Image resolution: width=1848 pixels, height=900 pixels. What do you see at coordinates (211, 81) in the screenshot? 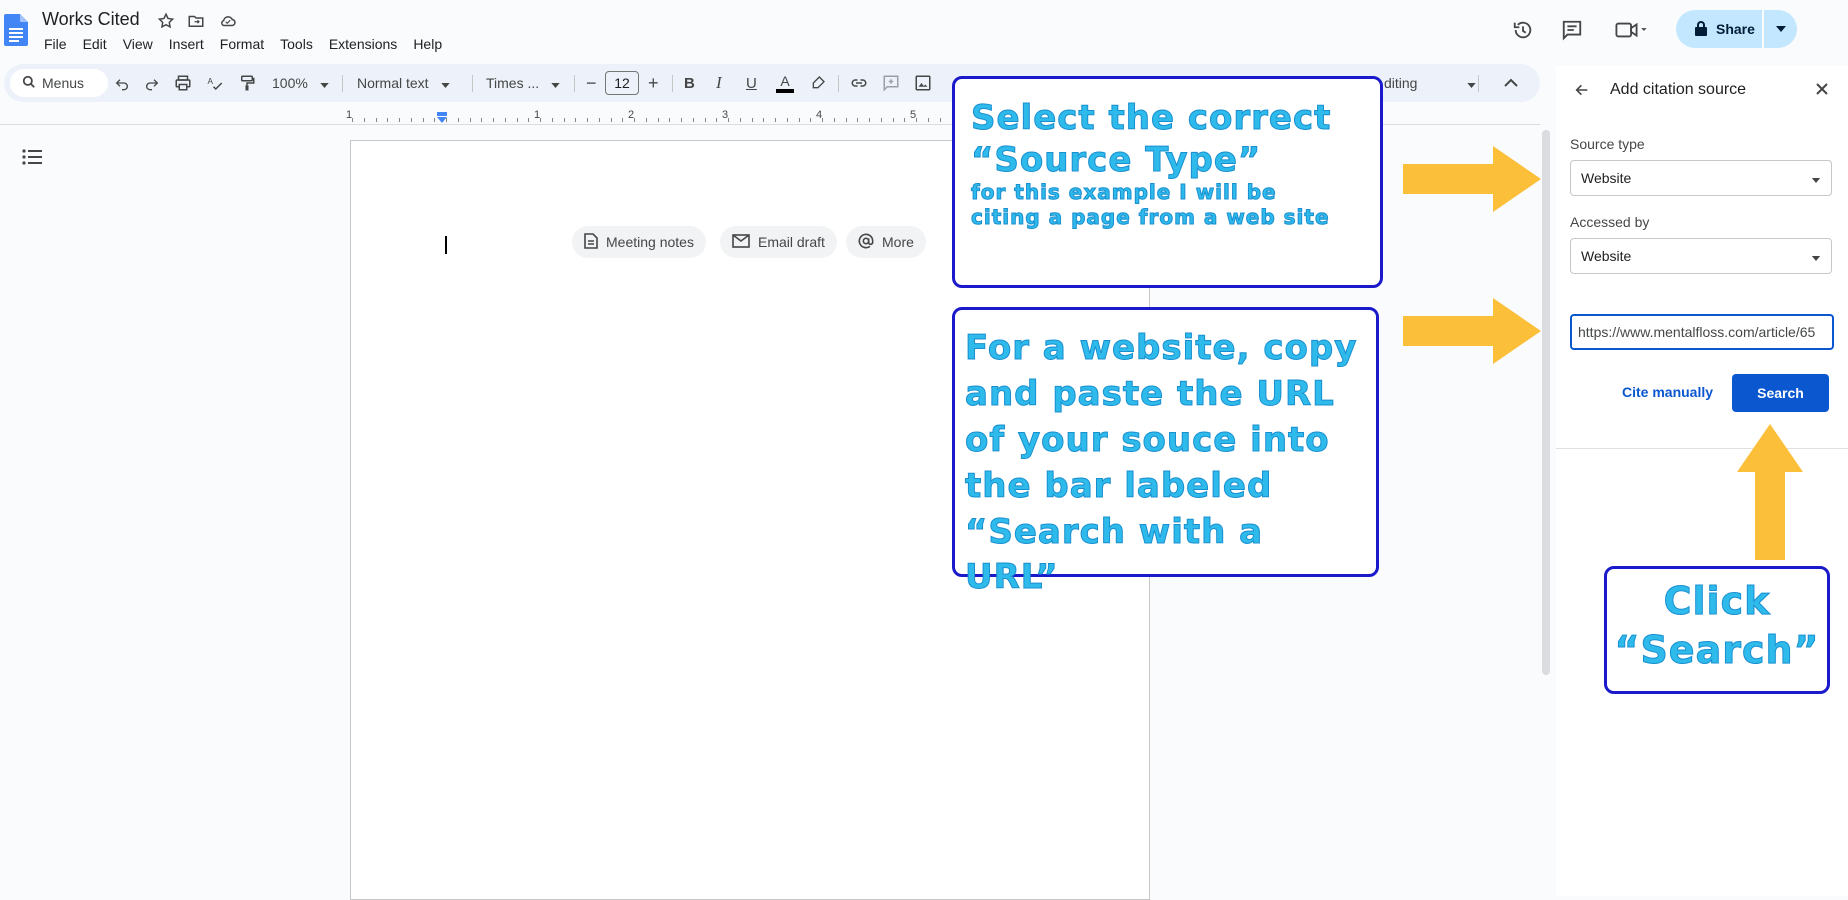
I see `svg-text: A` at bounding box center [211, 81].